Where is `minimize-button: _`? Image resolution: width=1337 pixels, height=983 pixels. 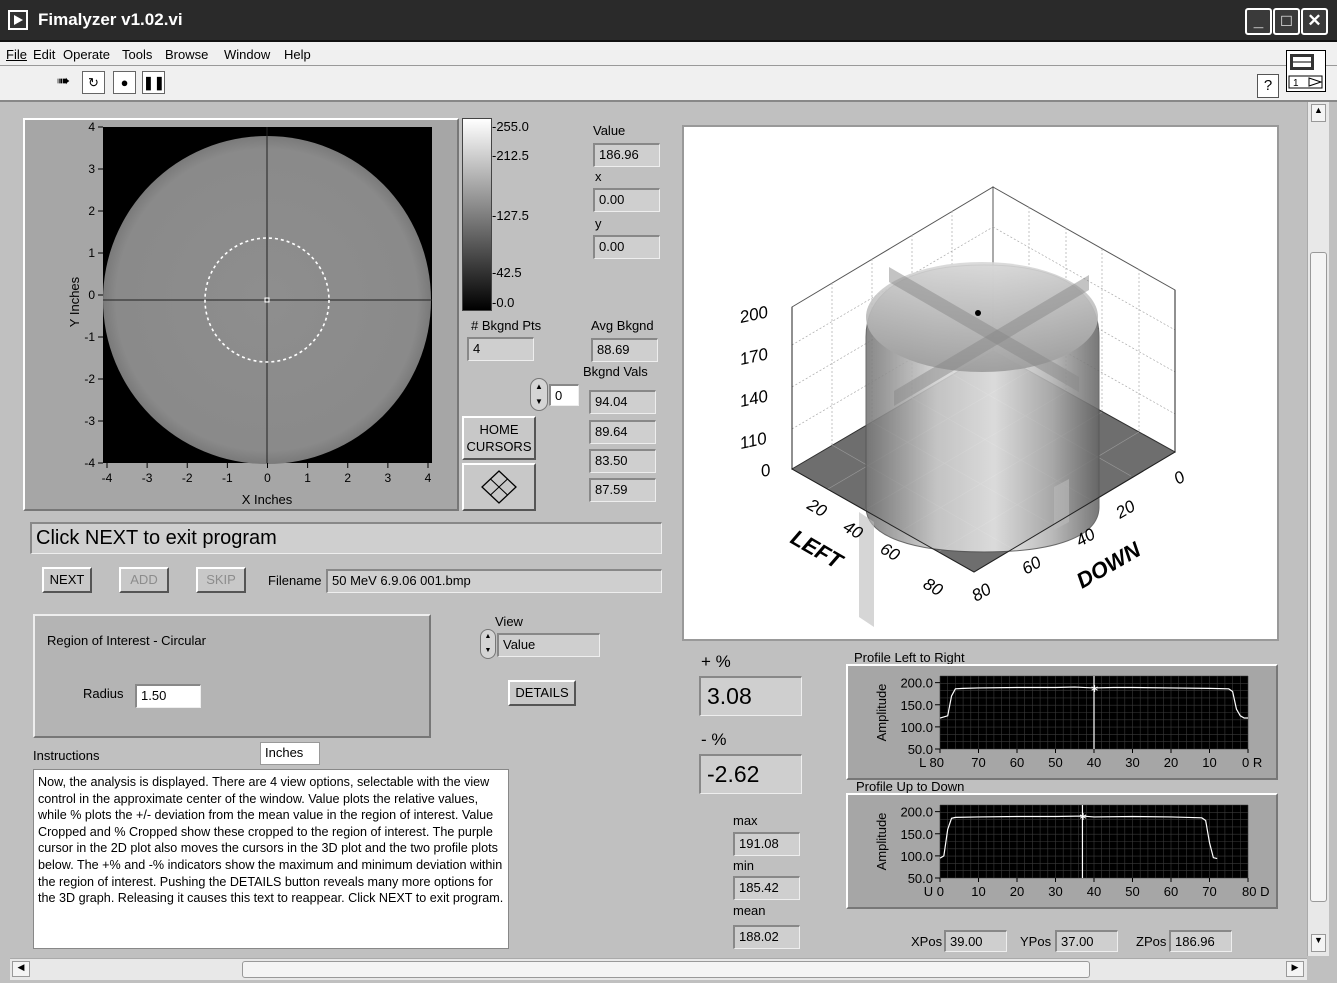 minimize-button: _ is located at coordinates (1258, 21).